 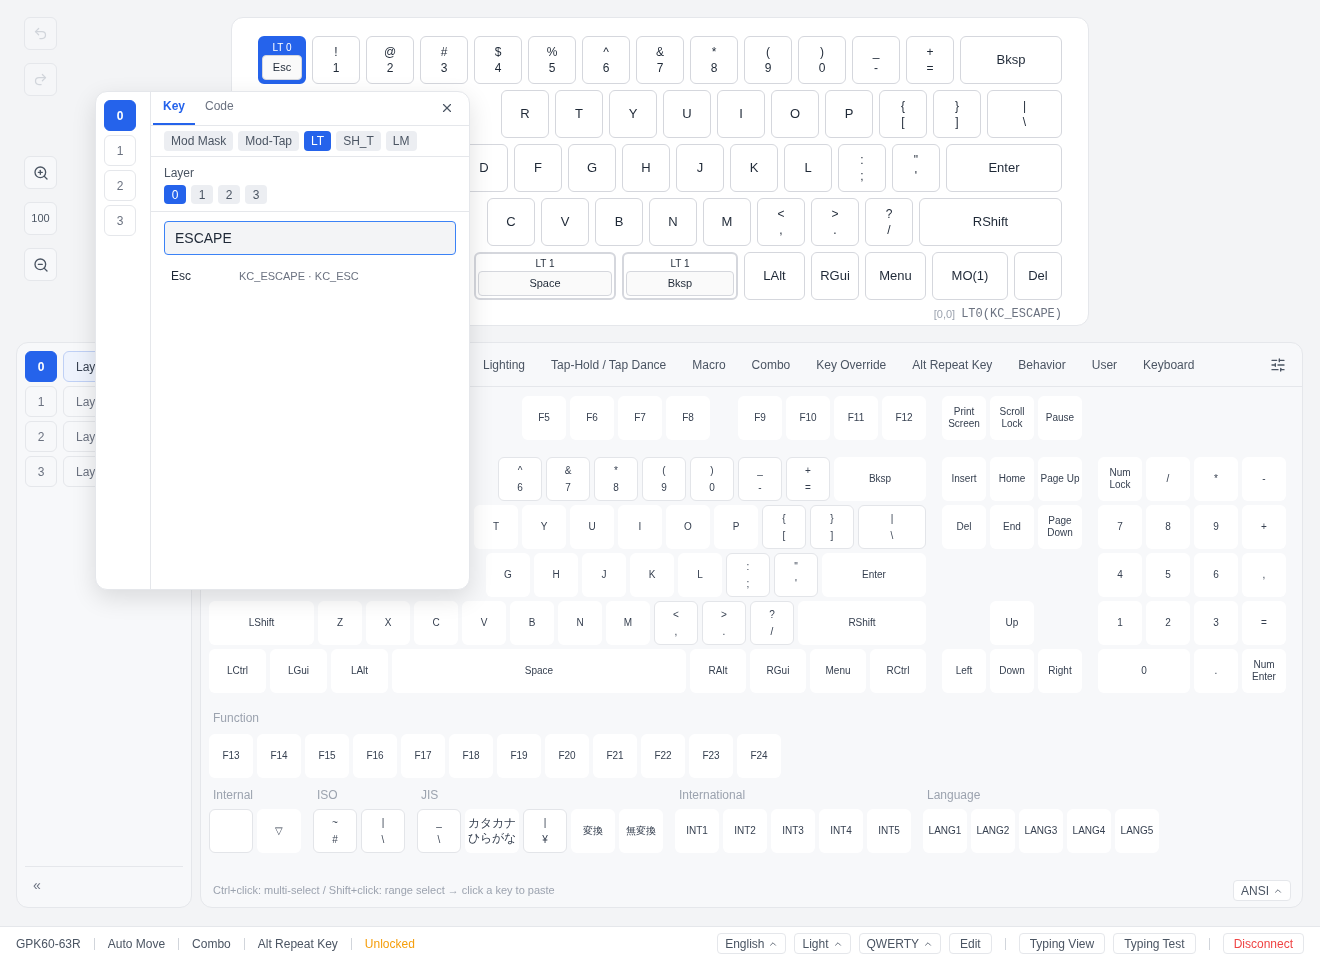 What do you see at coordinates (519, 756) in the screenshot?
I see `key: F19` at bounding box center [519, 756].